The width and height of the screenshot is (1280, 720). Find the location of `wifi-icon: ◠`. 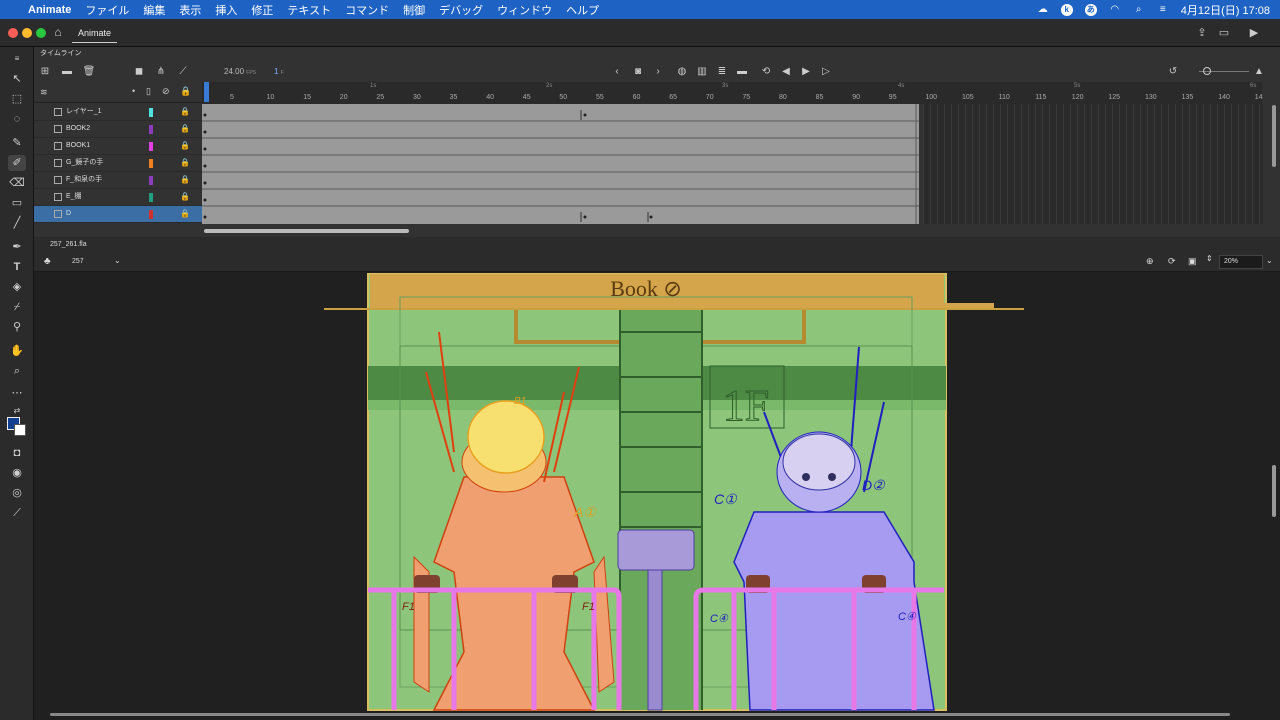

wifi-icon: ◠ is located at coordinates (1115, 10).